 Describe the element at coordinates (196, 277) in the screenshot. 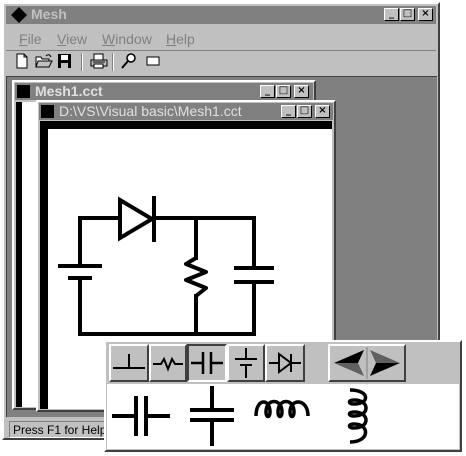

I see `resistor-symbol` at that location.